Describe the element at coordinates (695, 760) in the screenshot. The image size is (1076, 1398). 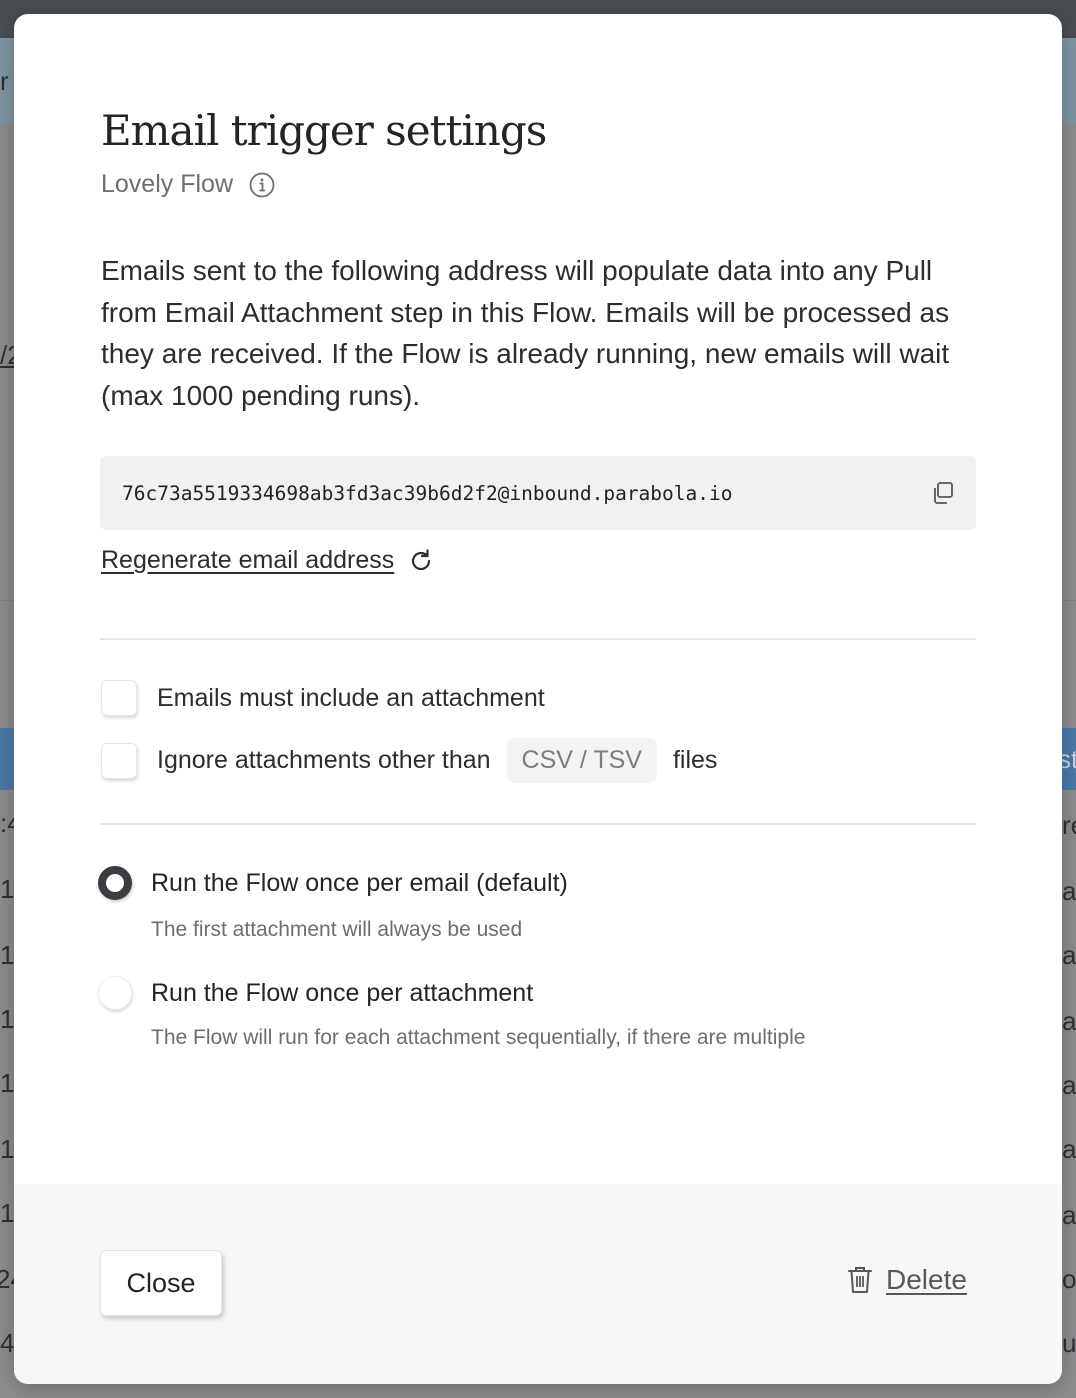
I see `ignore-attachments-suffix: files` at that location.